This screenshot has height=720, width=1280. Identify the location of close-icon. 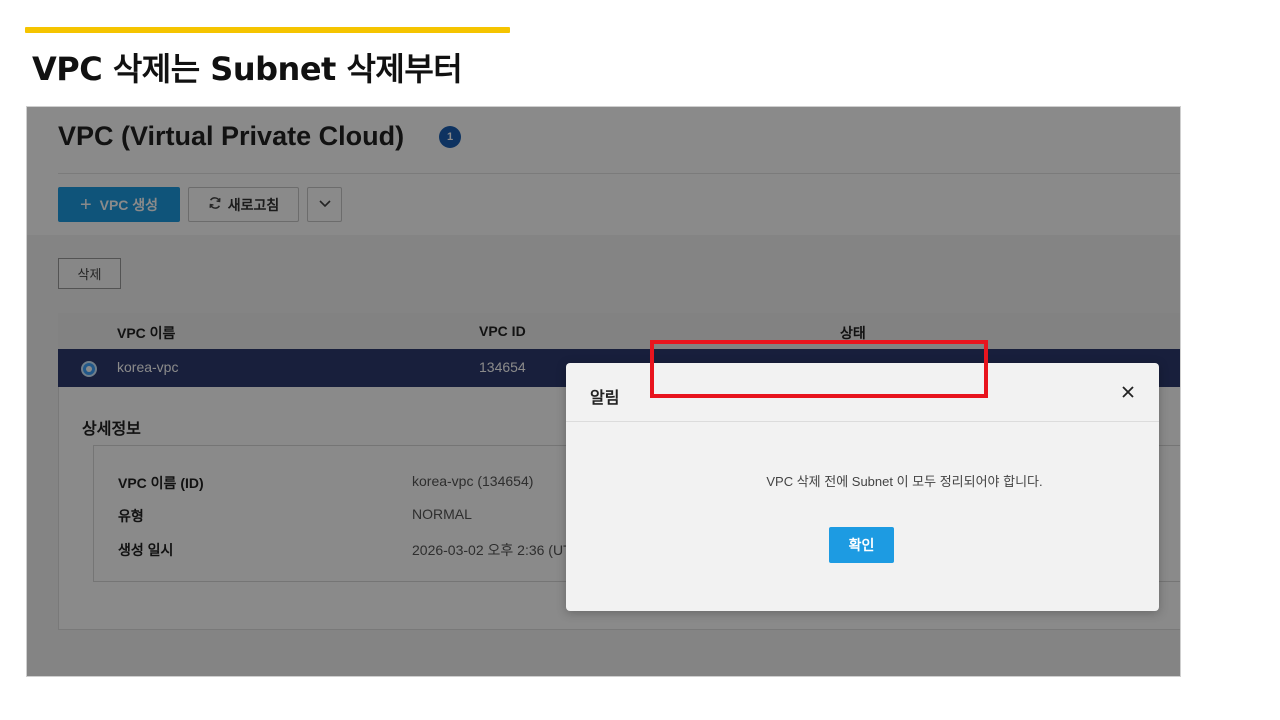
(1128, 392).